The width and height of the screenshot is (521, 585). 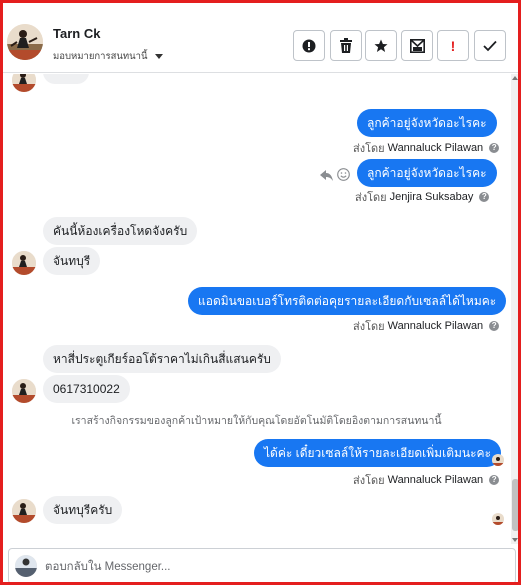 I want to click on reply-input, so click(x=275, y=567).